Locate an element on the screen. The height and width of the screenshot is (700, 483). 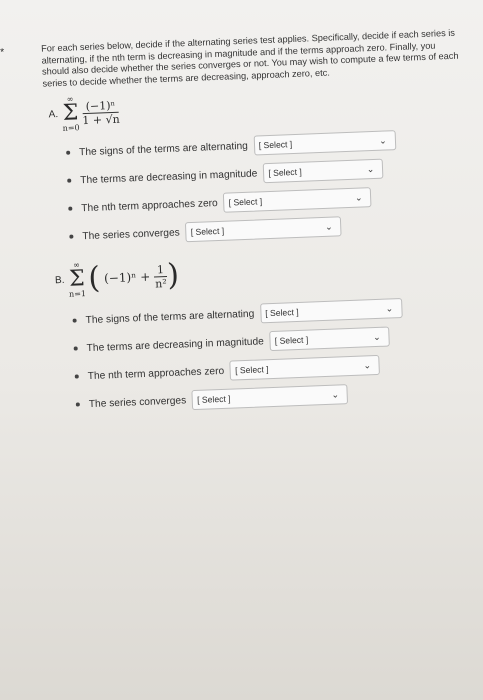
series-b-expression: B. ∞ Σ n=1 ( (−1)ⁿ + 1 n² ) is located at coordinates (260, 273).